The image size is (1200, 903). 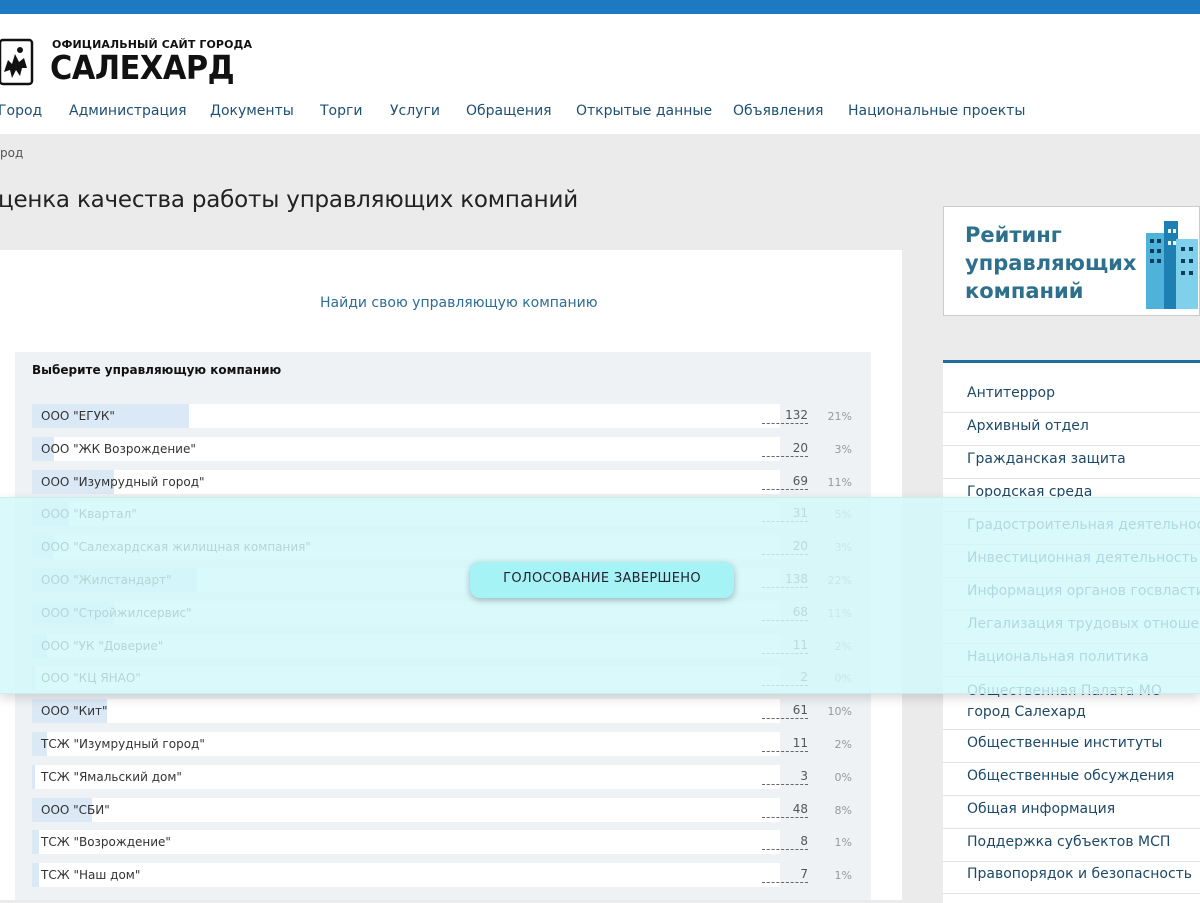 I want to click on poll-option-count: 11, so click(x=785, y=744).